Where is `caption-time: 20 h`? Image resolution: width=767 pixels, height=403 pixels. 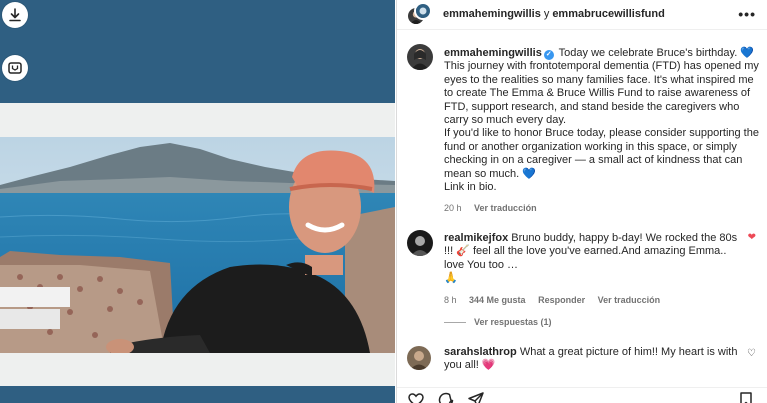
caption-time: 20 h is located at coordinates (453, 208).